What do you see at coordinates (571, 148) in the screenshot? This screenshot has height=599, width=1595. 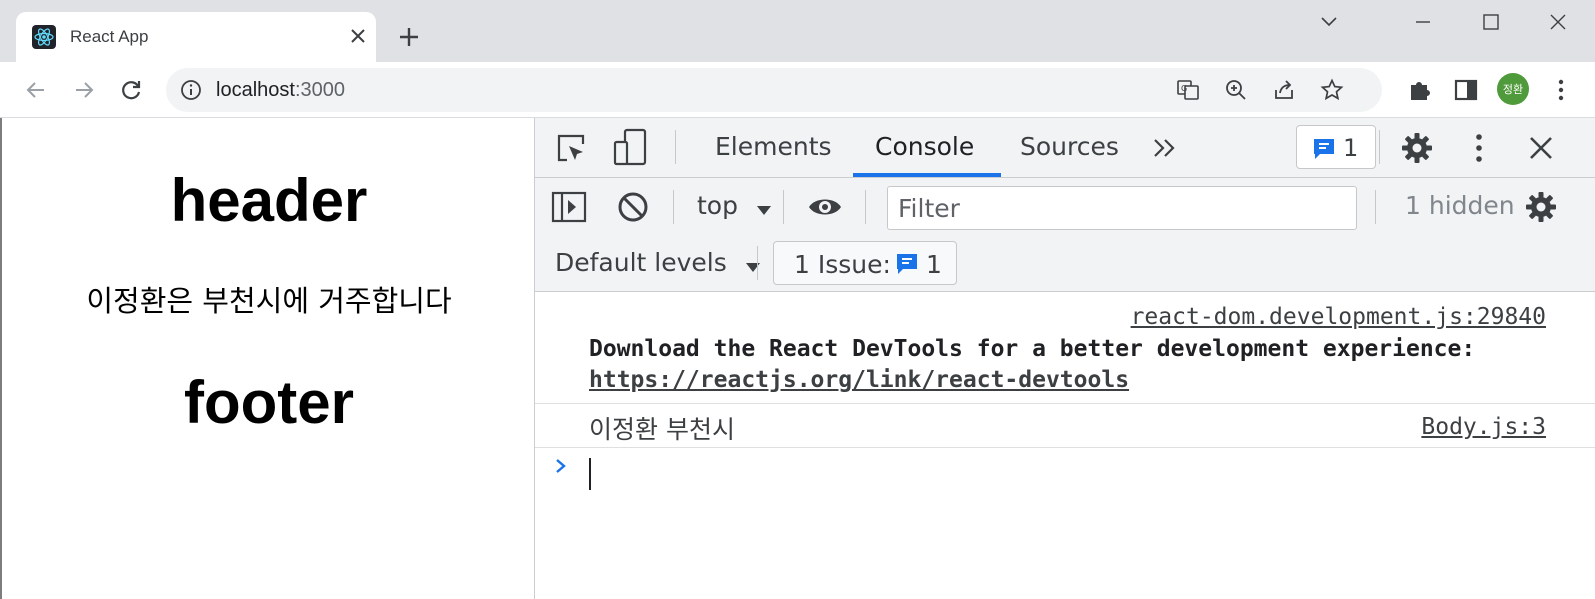 I see `inspect-element-icon` at bounding box center [571, 148].